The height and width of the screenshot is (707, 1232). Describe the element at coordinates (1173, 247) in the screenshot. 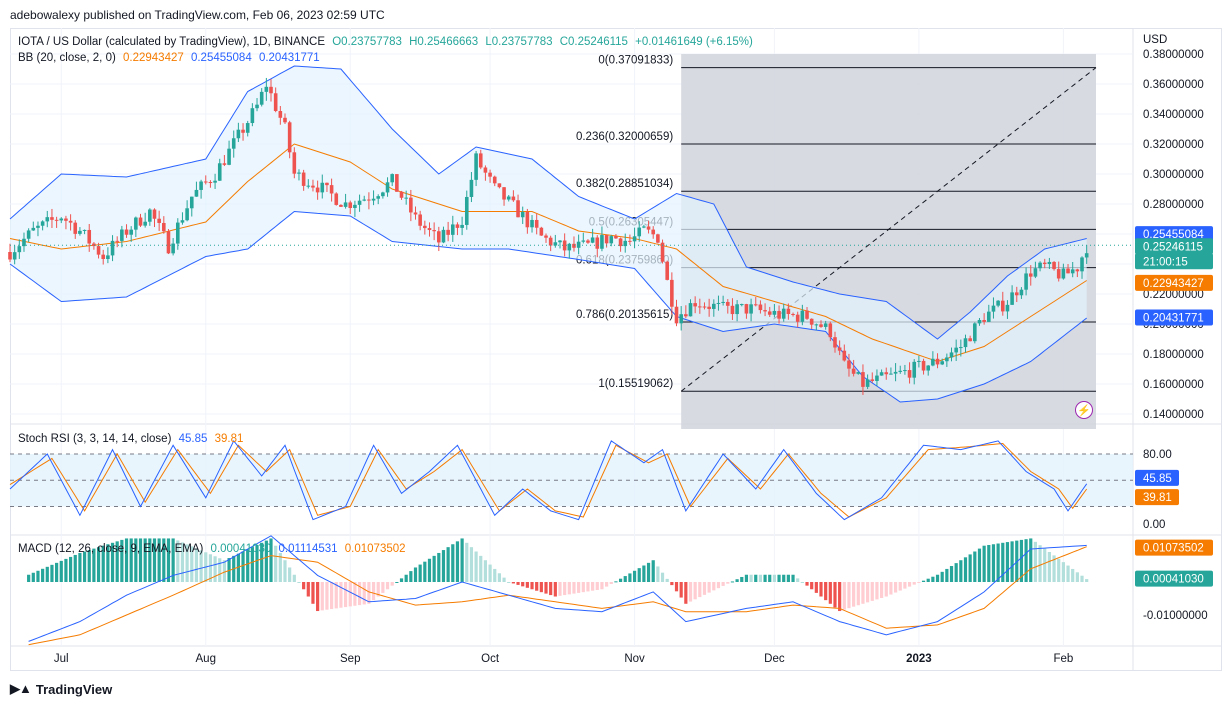

I see `price-badge-text: 0.25246115` at that location.